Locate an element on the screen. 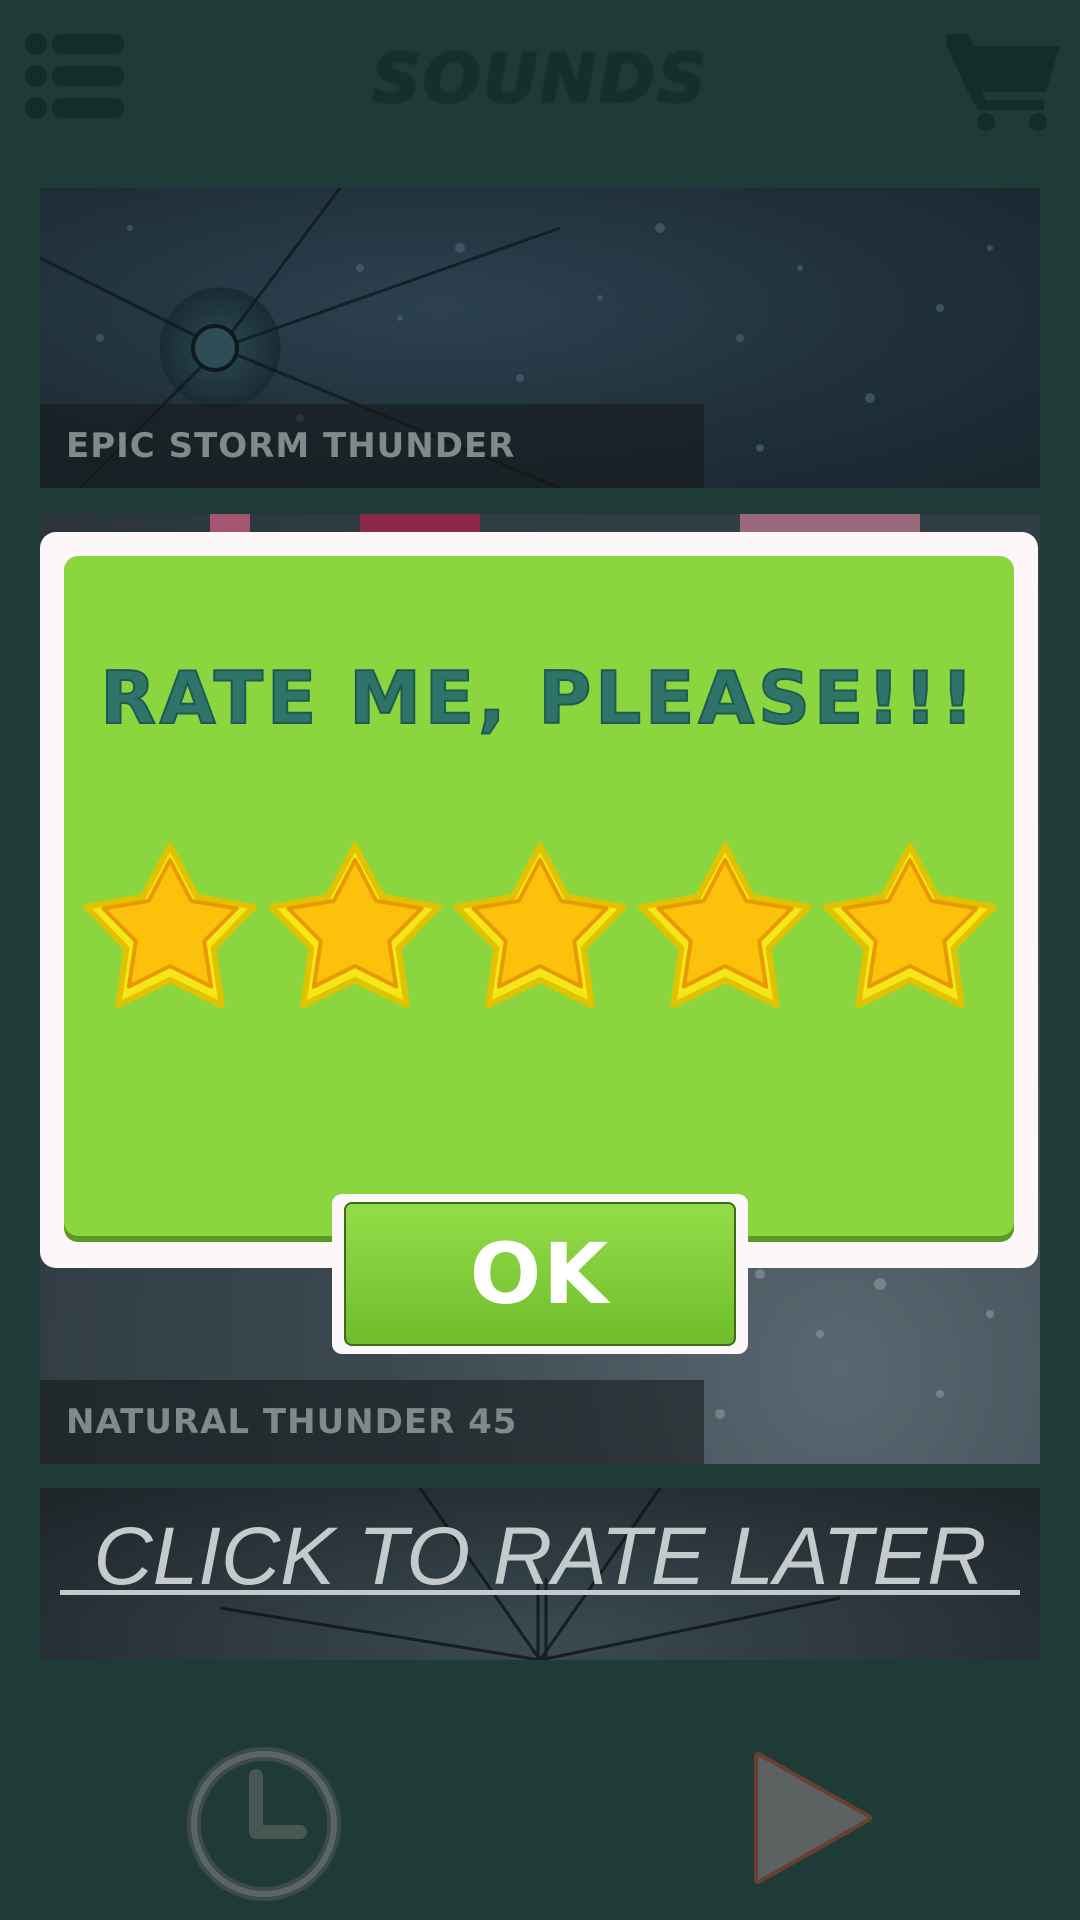 The image size is (1080, 1920). ok-button: OK is located at coordinates (540, 1274).